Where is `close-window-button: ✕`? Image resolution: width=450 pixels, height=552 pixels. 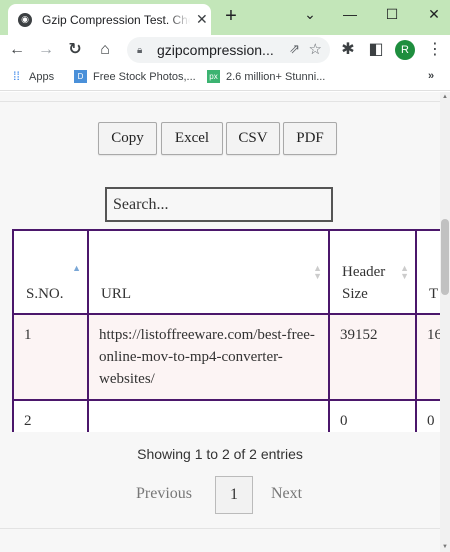
close-window-button: ✕ is located at coordinates (432, 15).